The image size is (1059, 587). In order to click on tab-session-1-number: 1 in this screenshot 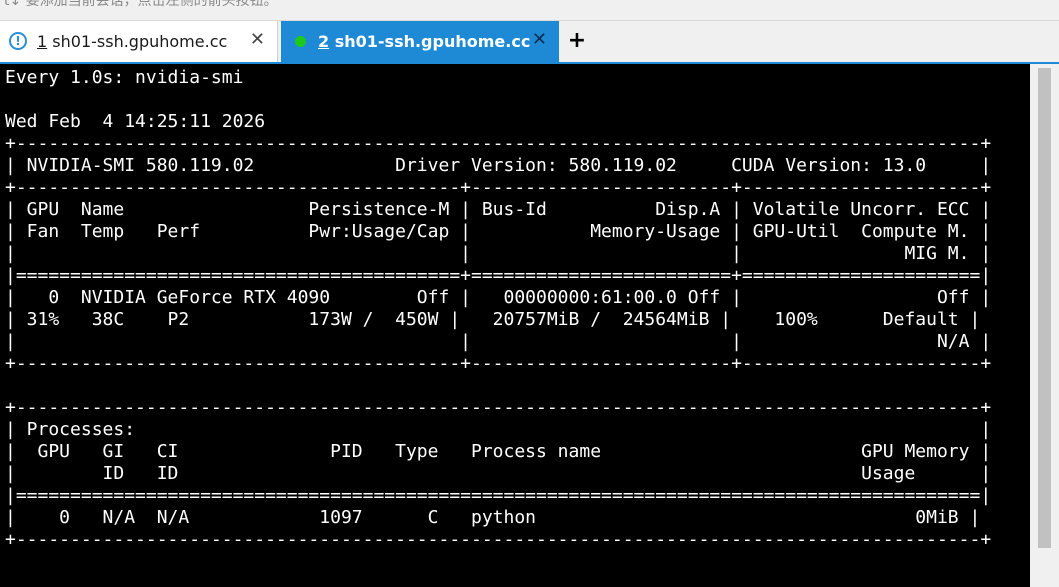, I will do `click(42, 41)`.